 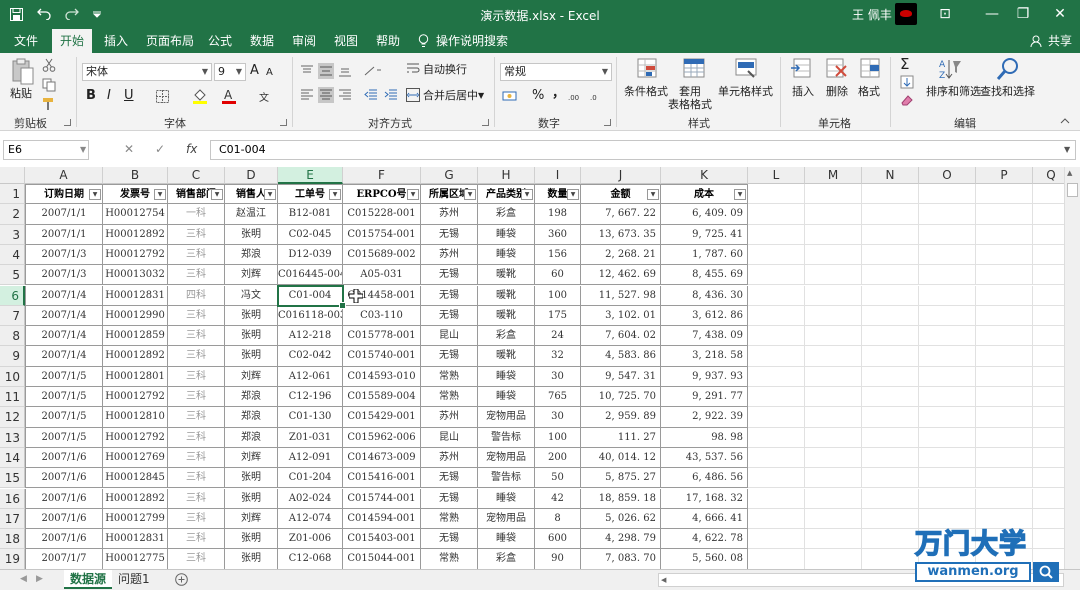 What do you see at coordinates (704, 437) in the screenshot?
I see `table-cell: 98. 98` at bounding box center [704, 437].